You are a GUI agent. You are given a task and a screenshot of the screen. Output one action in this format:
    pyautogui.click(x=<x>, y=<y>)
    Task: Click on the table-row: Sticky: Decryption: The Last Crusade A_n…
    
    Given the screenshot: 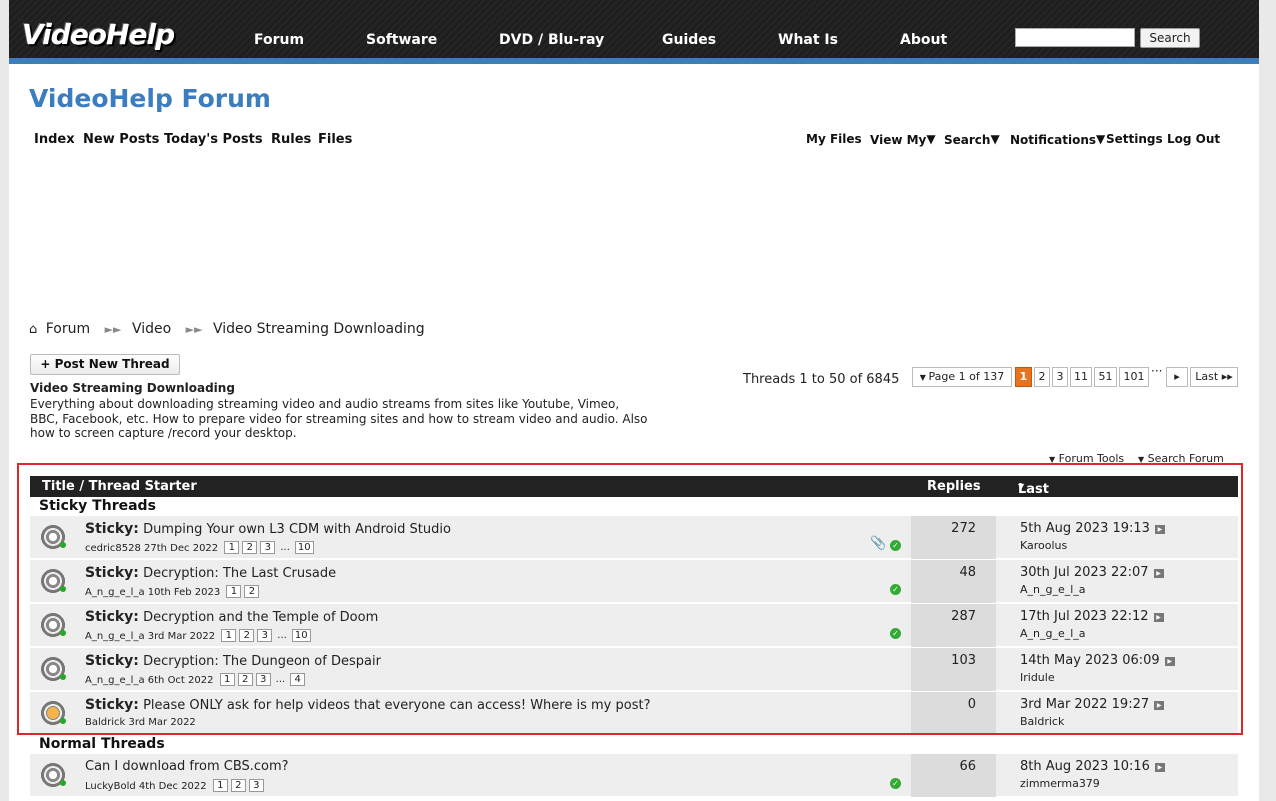 What is the action you would take?
    pyautogui.click(x=634, y=581)
    